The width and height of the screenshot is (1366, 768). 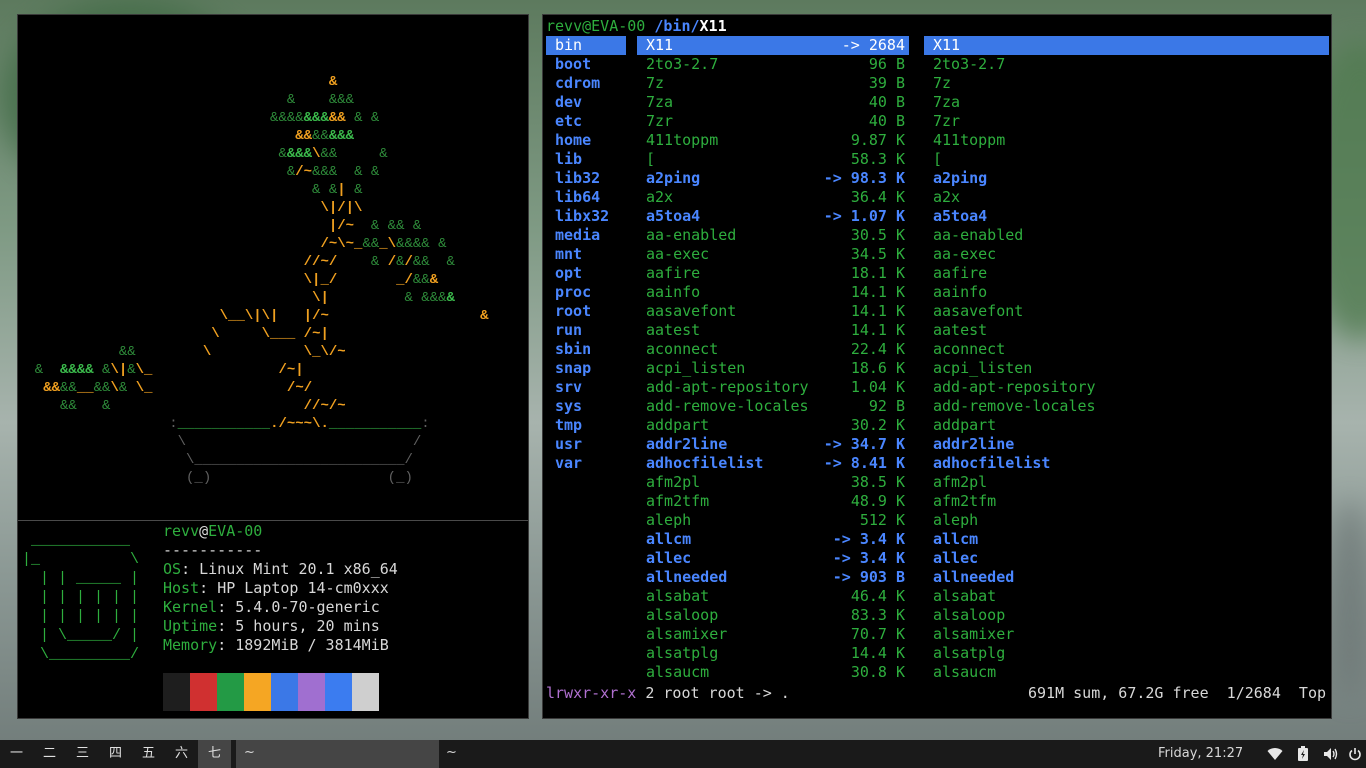 I want to click on file-item: acpi_listen 18.6 K, so click(x=773, y=368).